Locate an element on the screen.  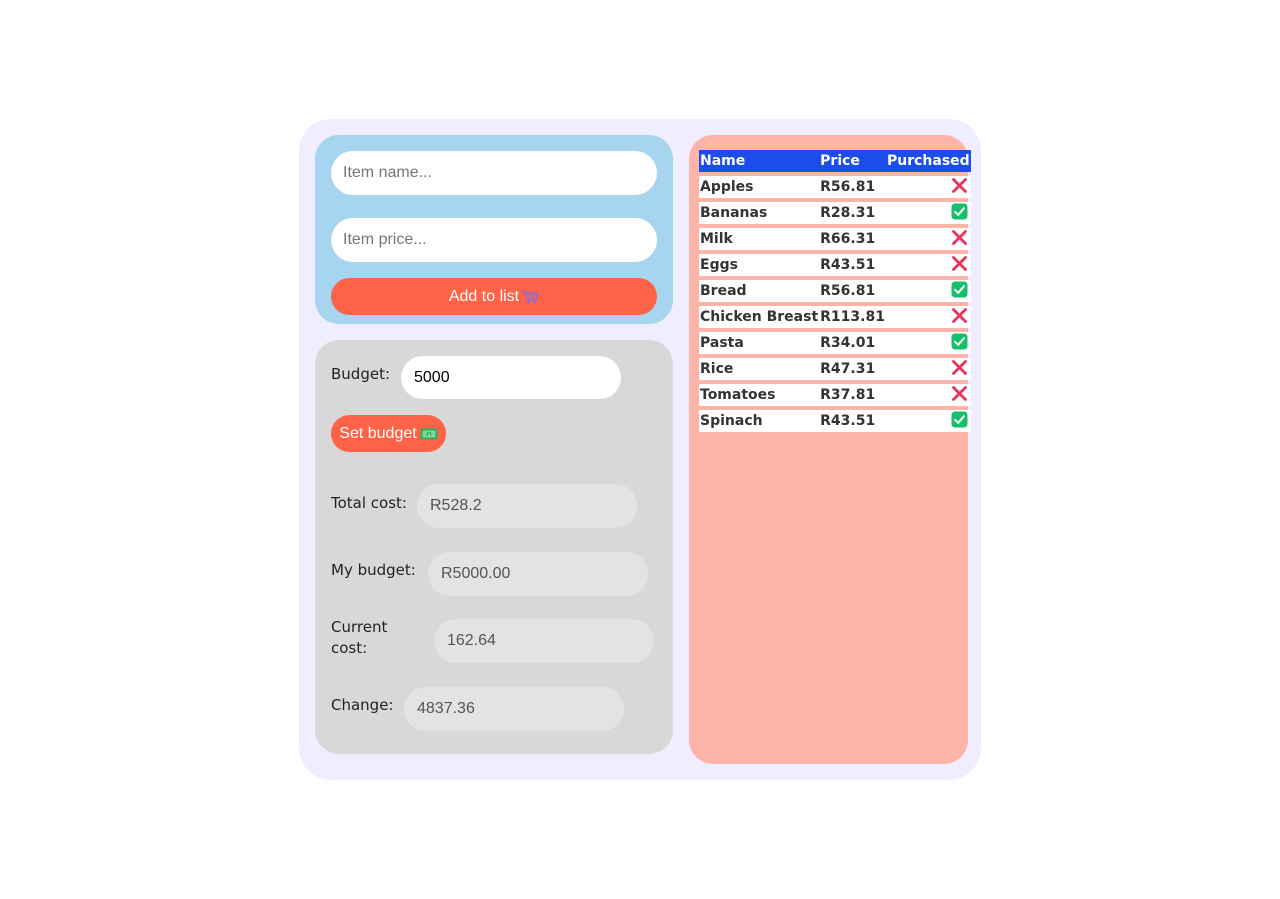
table-row: Tomatoes R37.81 is located at coordinates (835, 395).